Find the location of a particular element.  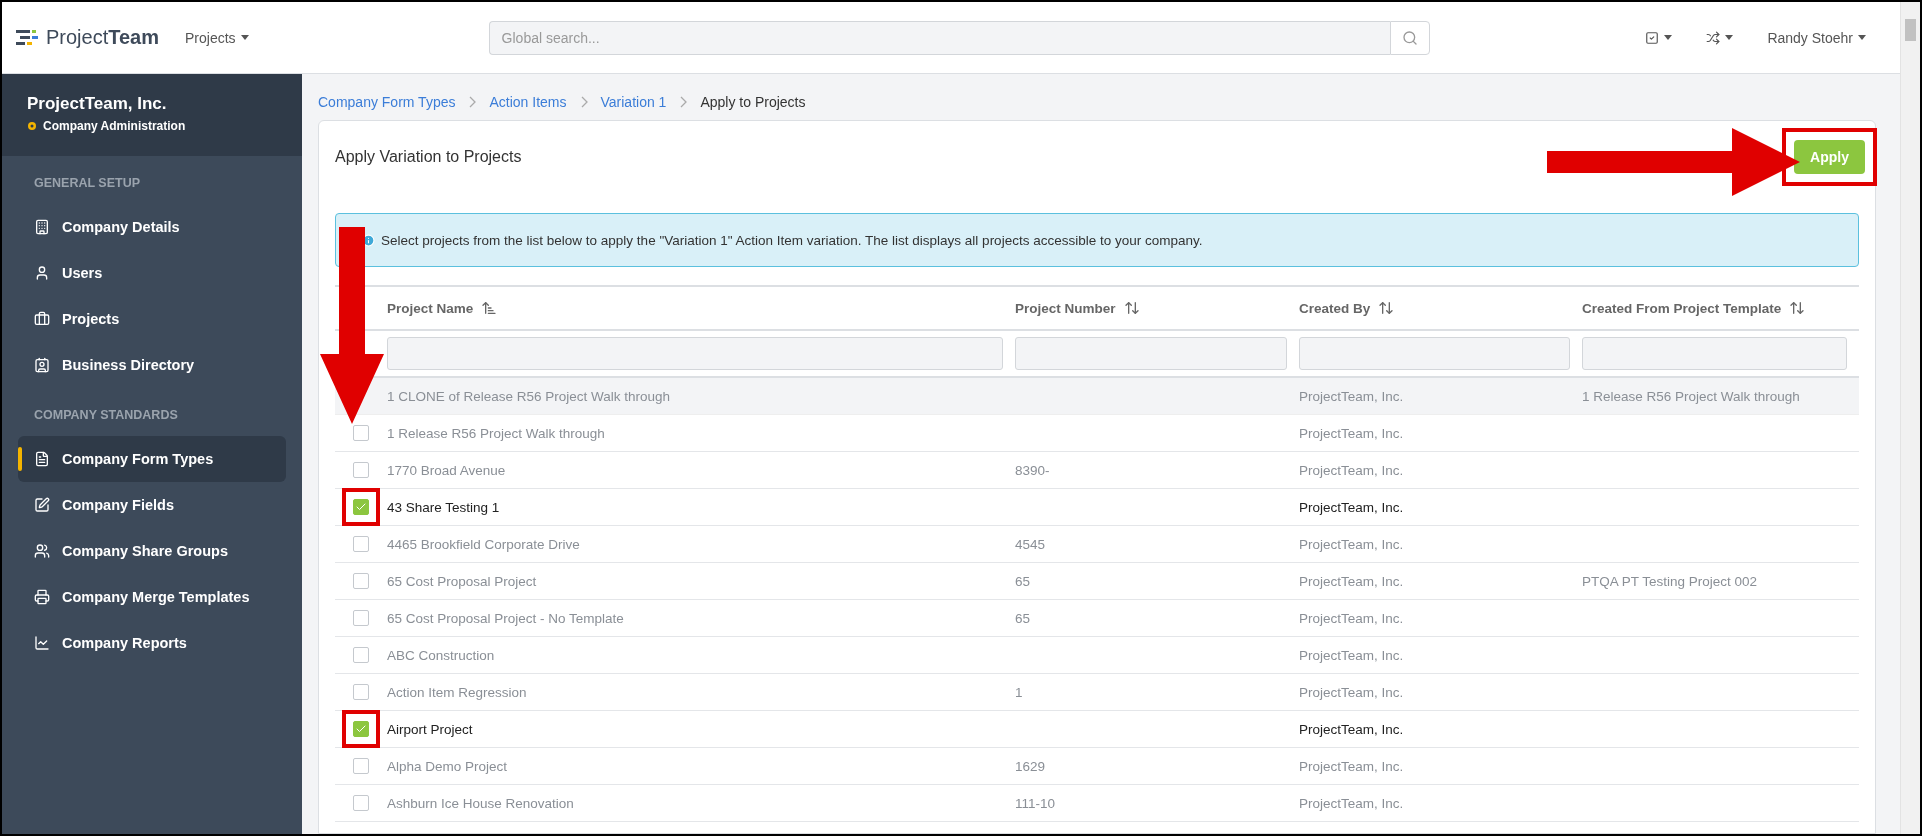

column-header: Project Number is located at coordinates (1065, 308).